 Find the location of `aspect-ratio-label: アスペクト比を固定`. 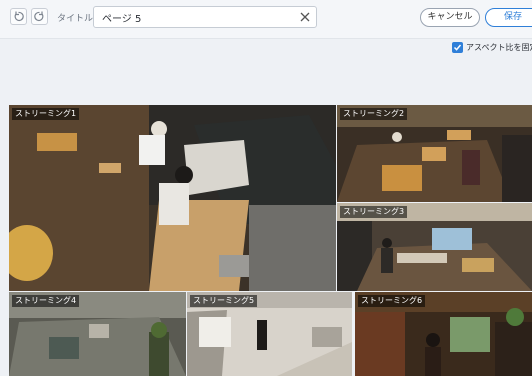

aspect-ratio-label: アスペクト比を固定 is located at coordinates (499, 47).